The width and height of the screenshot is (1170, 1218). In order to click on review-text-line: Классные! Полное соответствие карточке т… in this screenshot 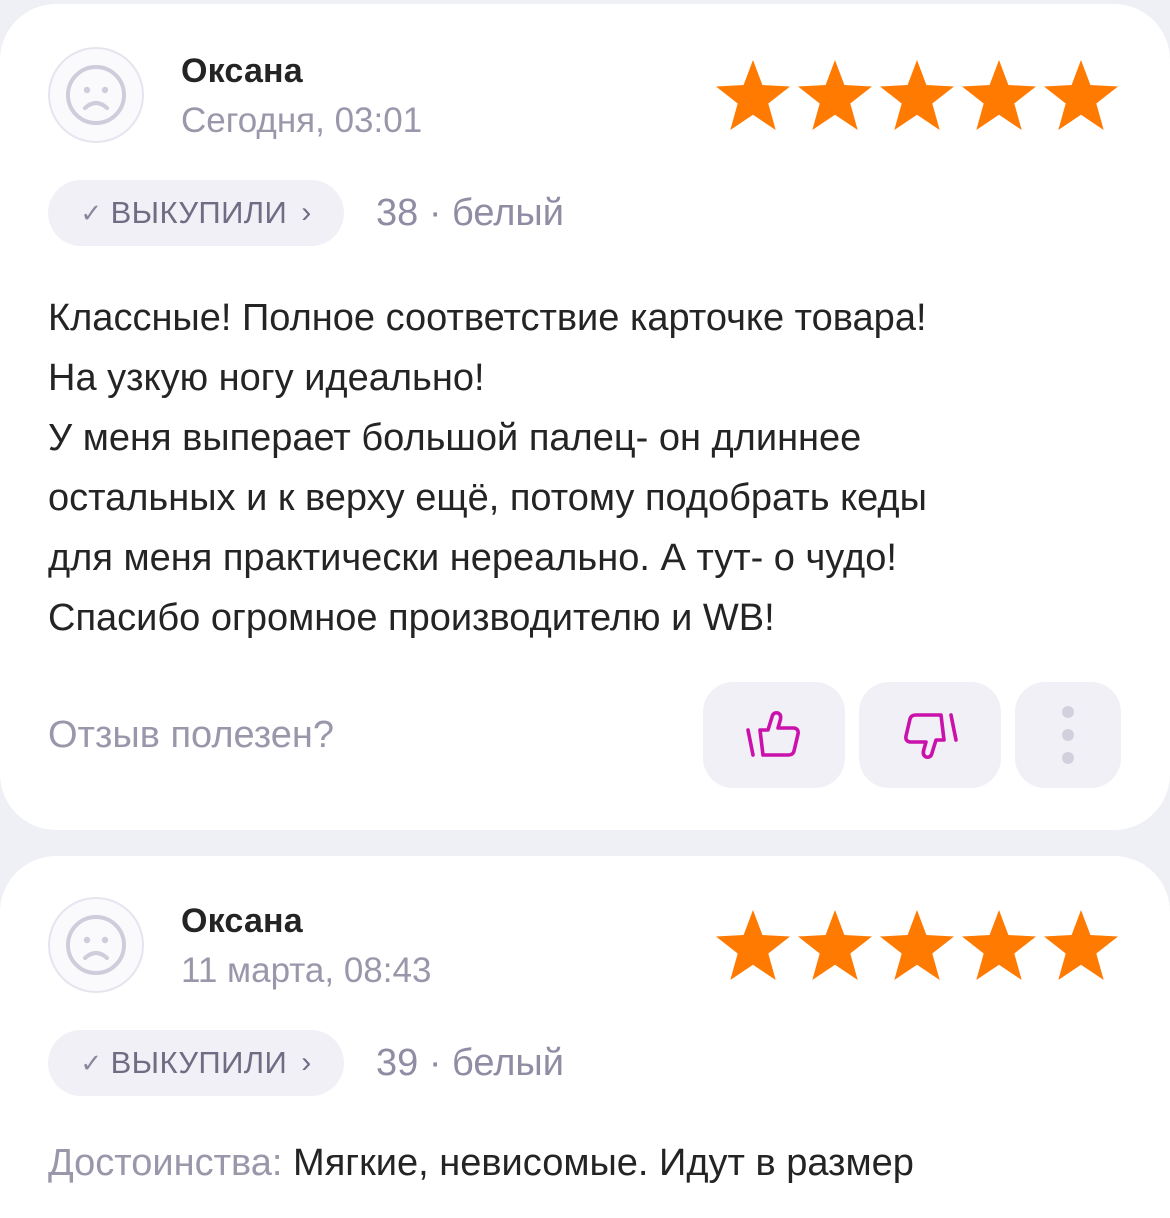, I will do `click(487, 318)`.